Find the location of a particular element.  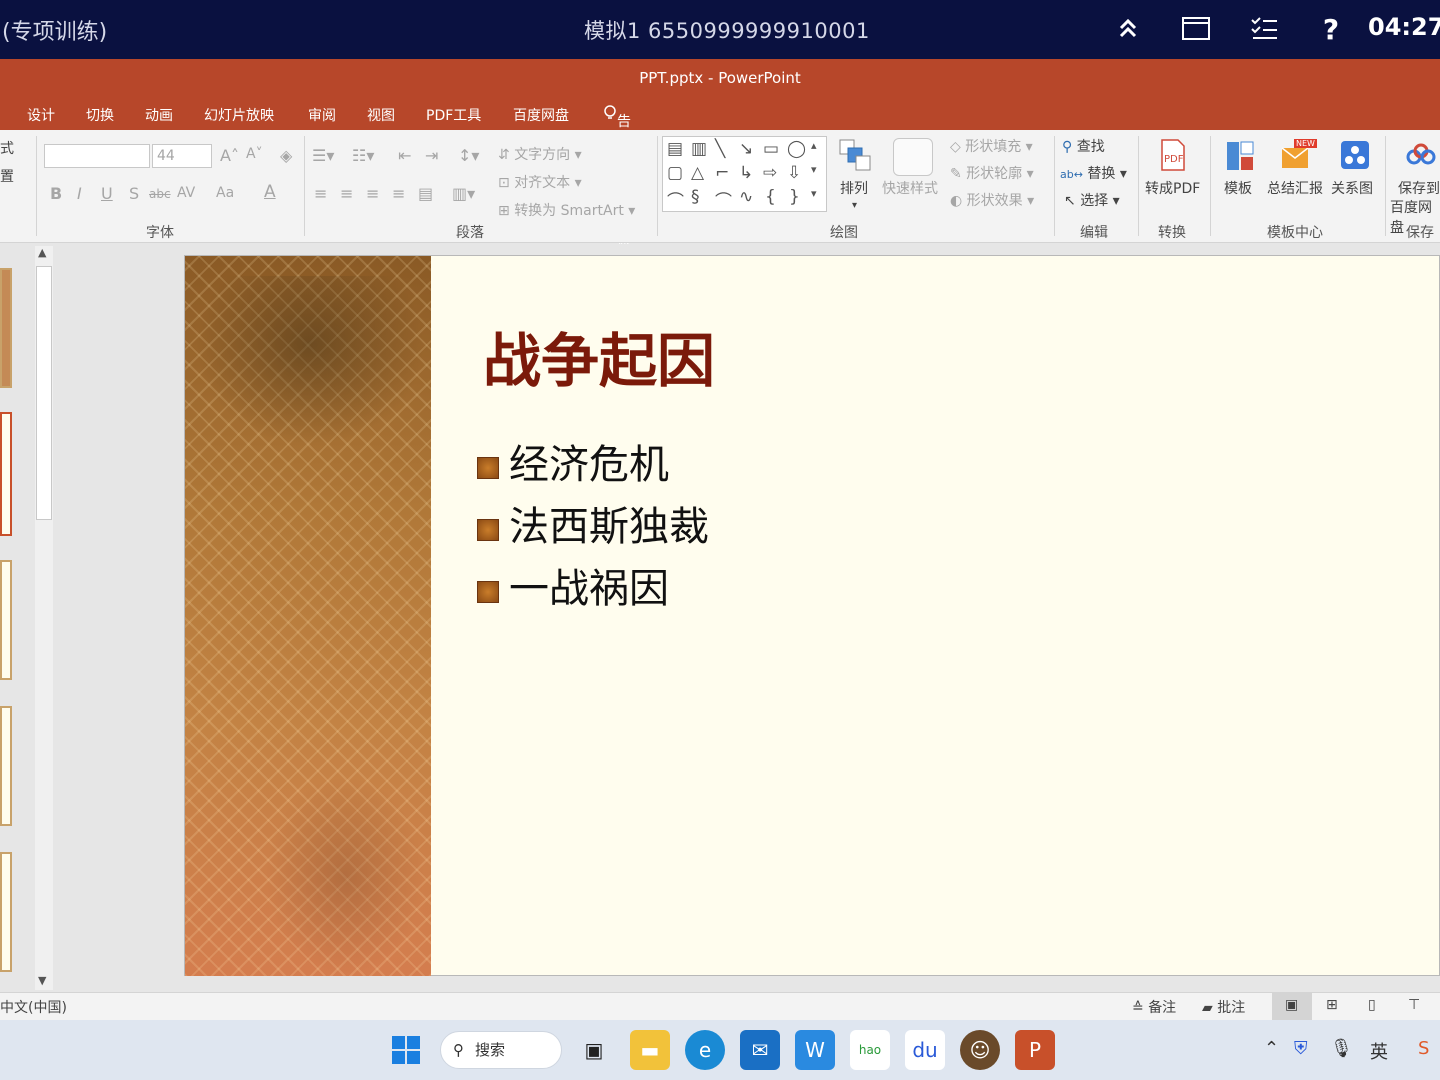

align-center-icon: ≡ is located at coordinates (346, 193).